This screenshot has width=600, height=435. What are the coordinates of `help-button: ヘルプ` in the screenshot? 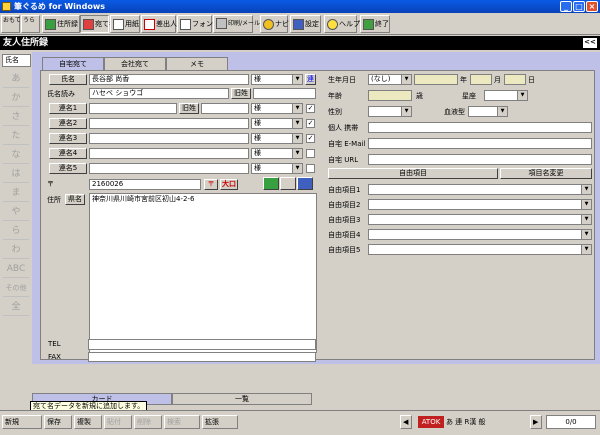 It's located at (342, 24).